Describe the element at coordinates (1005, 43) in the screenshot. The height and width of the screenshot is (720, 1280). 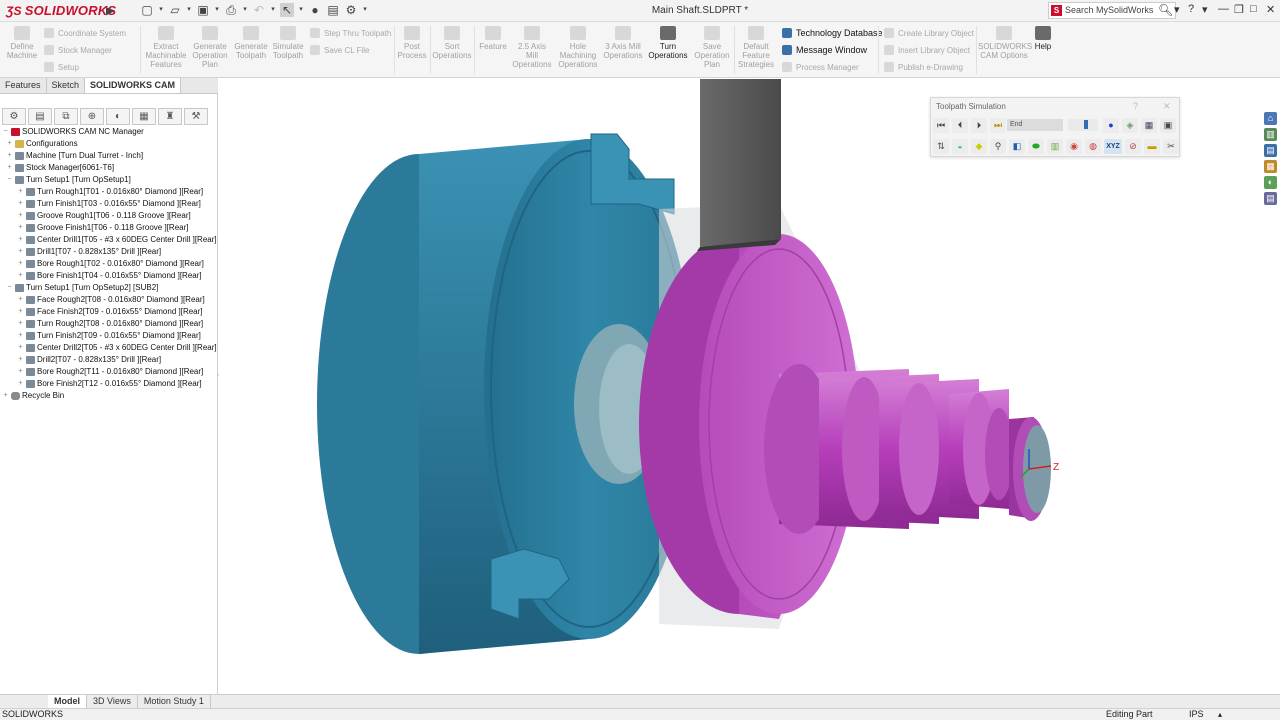
I see `cam-options-button: SOLIDWORKS CAM Options` at that location.